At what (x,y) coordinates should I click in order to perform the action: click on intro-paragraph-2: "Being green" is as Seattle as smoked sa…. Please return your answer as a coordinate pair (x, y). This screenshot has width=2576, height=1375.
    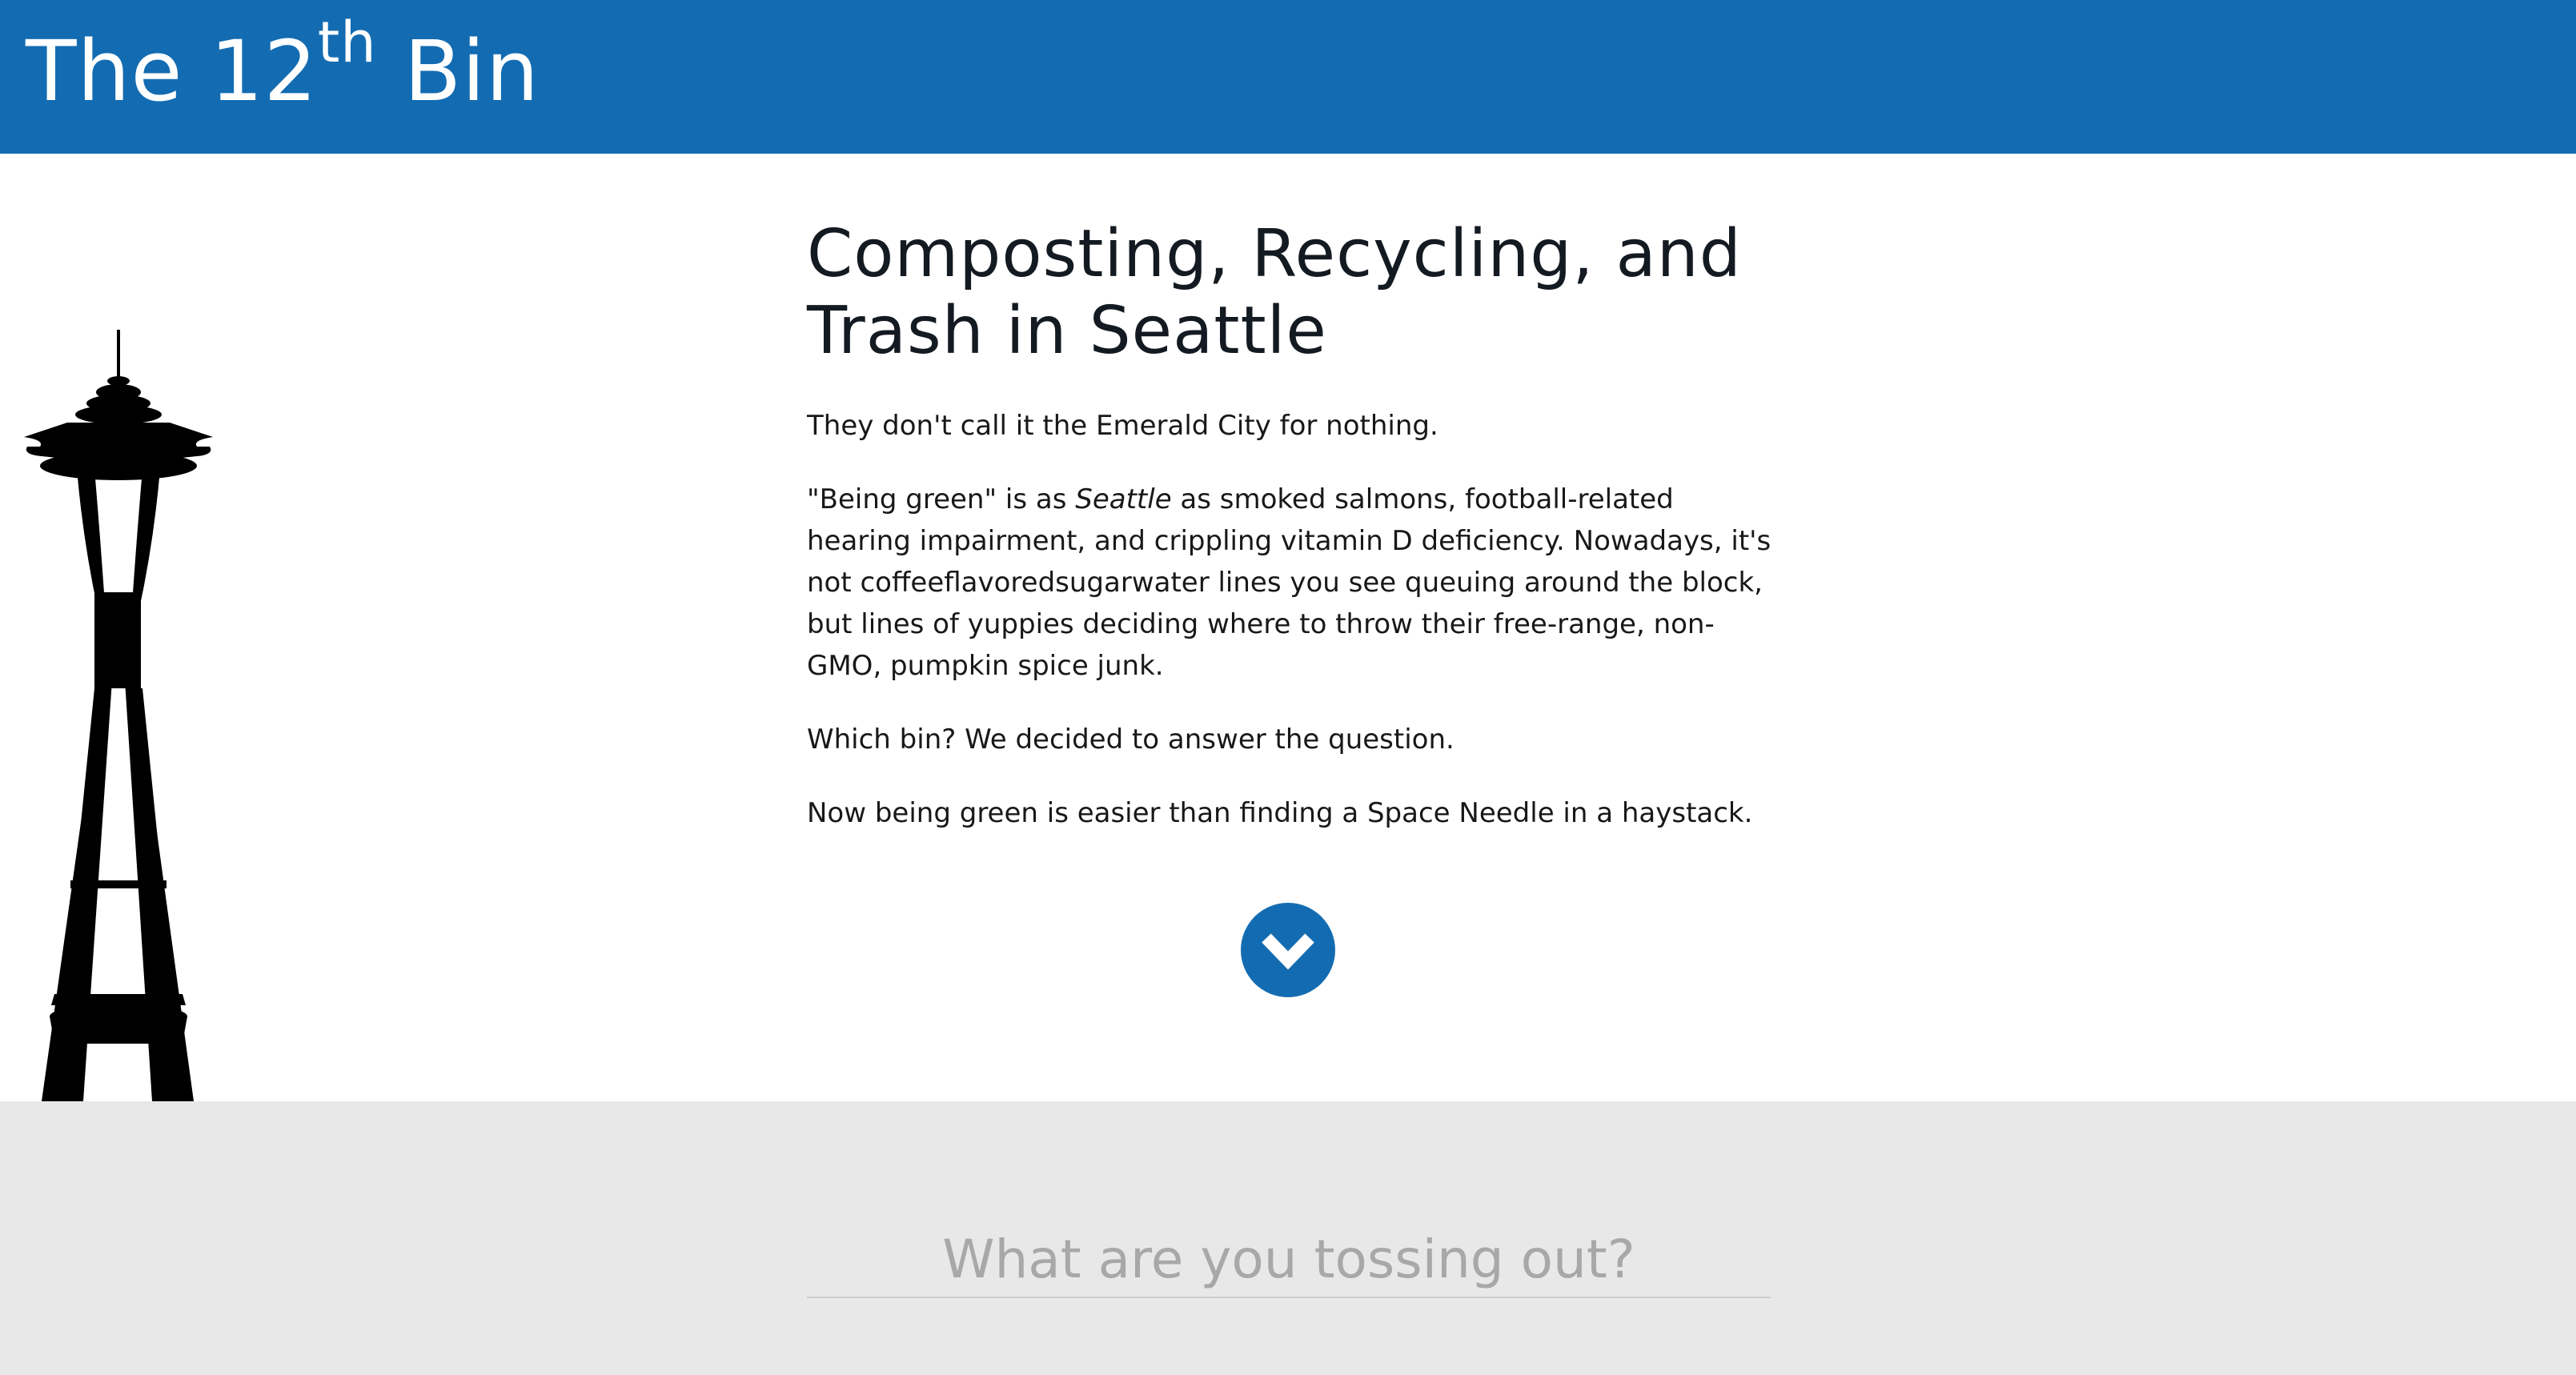
    Looking at the image, I should click on (1295, 583).